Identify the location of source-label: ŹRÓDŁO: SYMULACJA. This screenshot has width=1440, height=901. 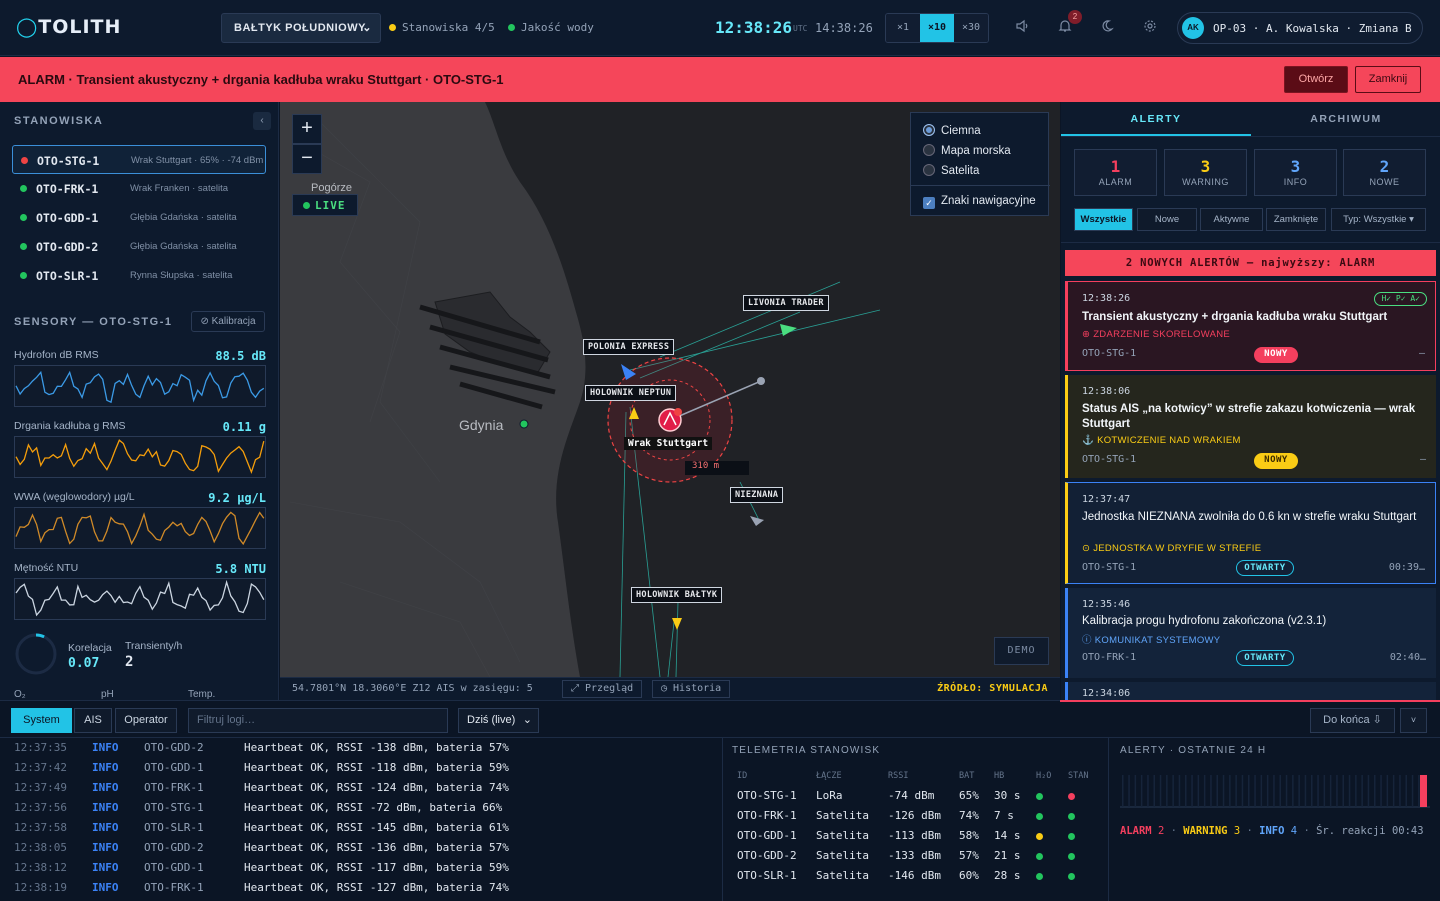
(992, 688).